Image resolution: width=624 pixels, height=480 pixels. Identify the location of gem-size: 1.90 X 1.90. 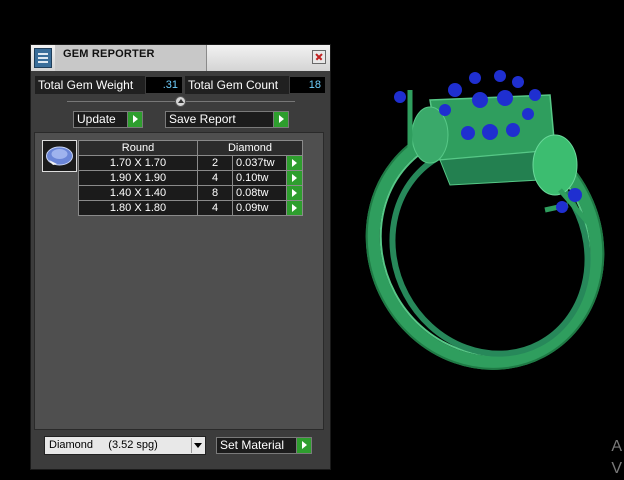
(138, 178).